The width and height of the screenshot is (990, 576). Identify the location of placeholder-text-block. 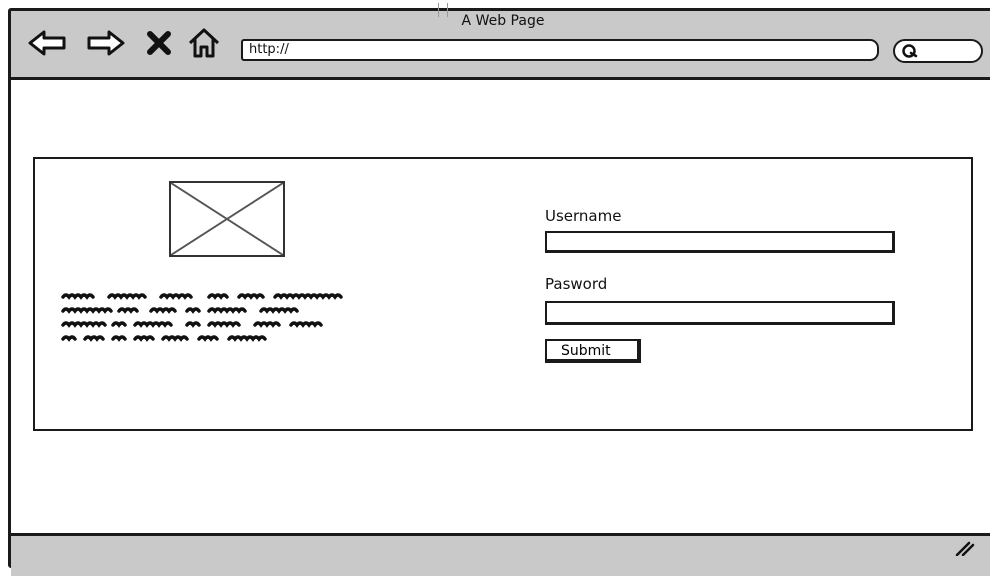
(202, 317).